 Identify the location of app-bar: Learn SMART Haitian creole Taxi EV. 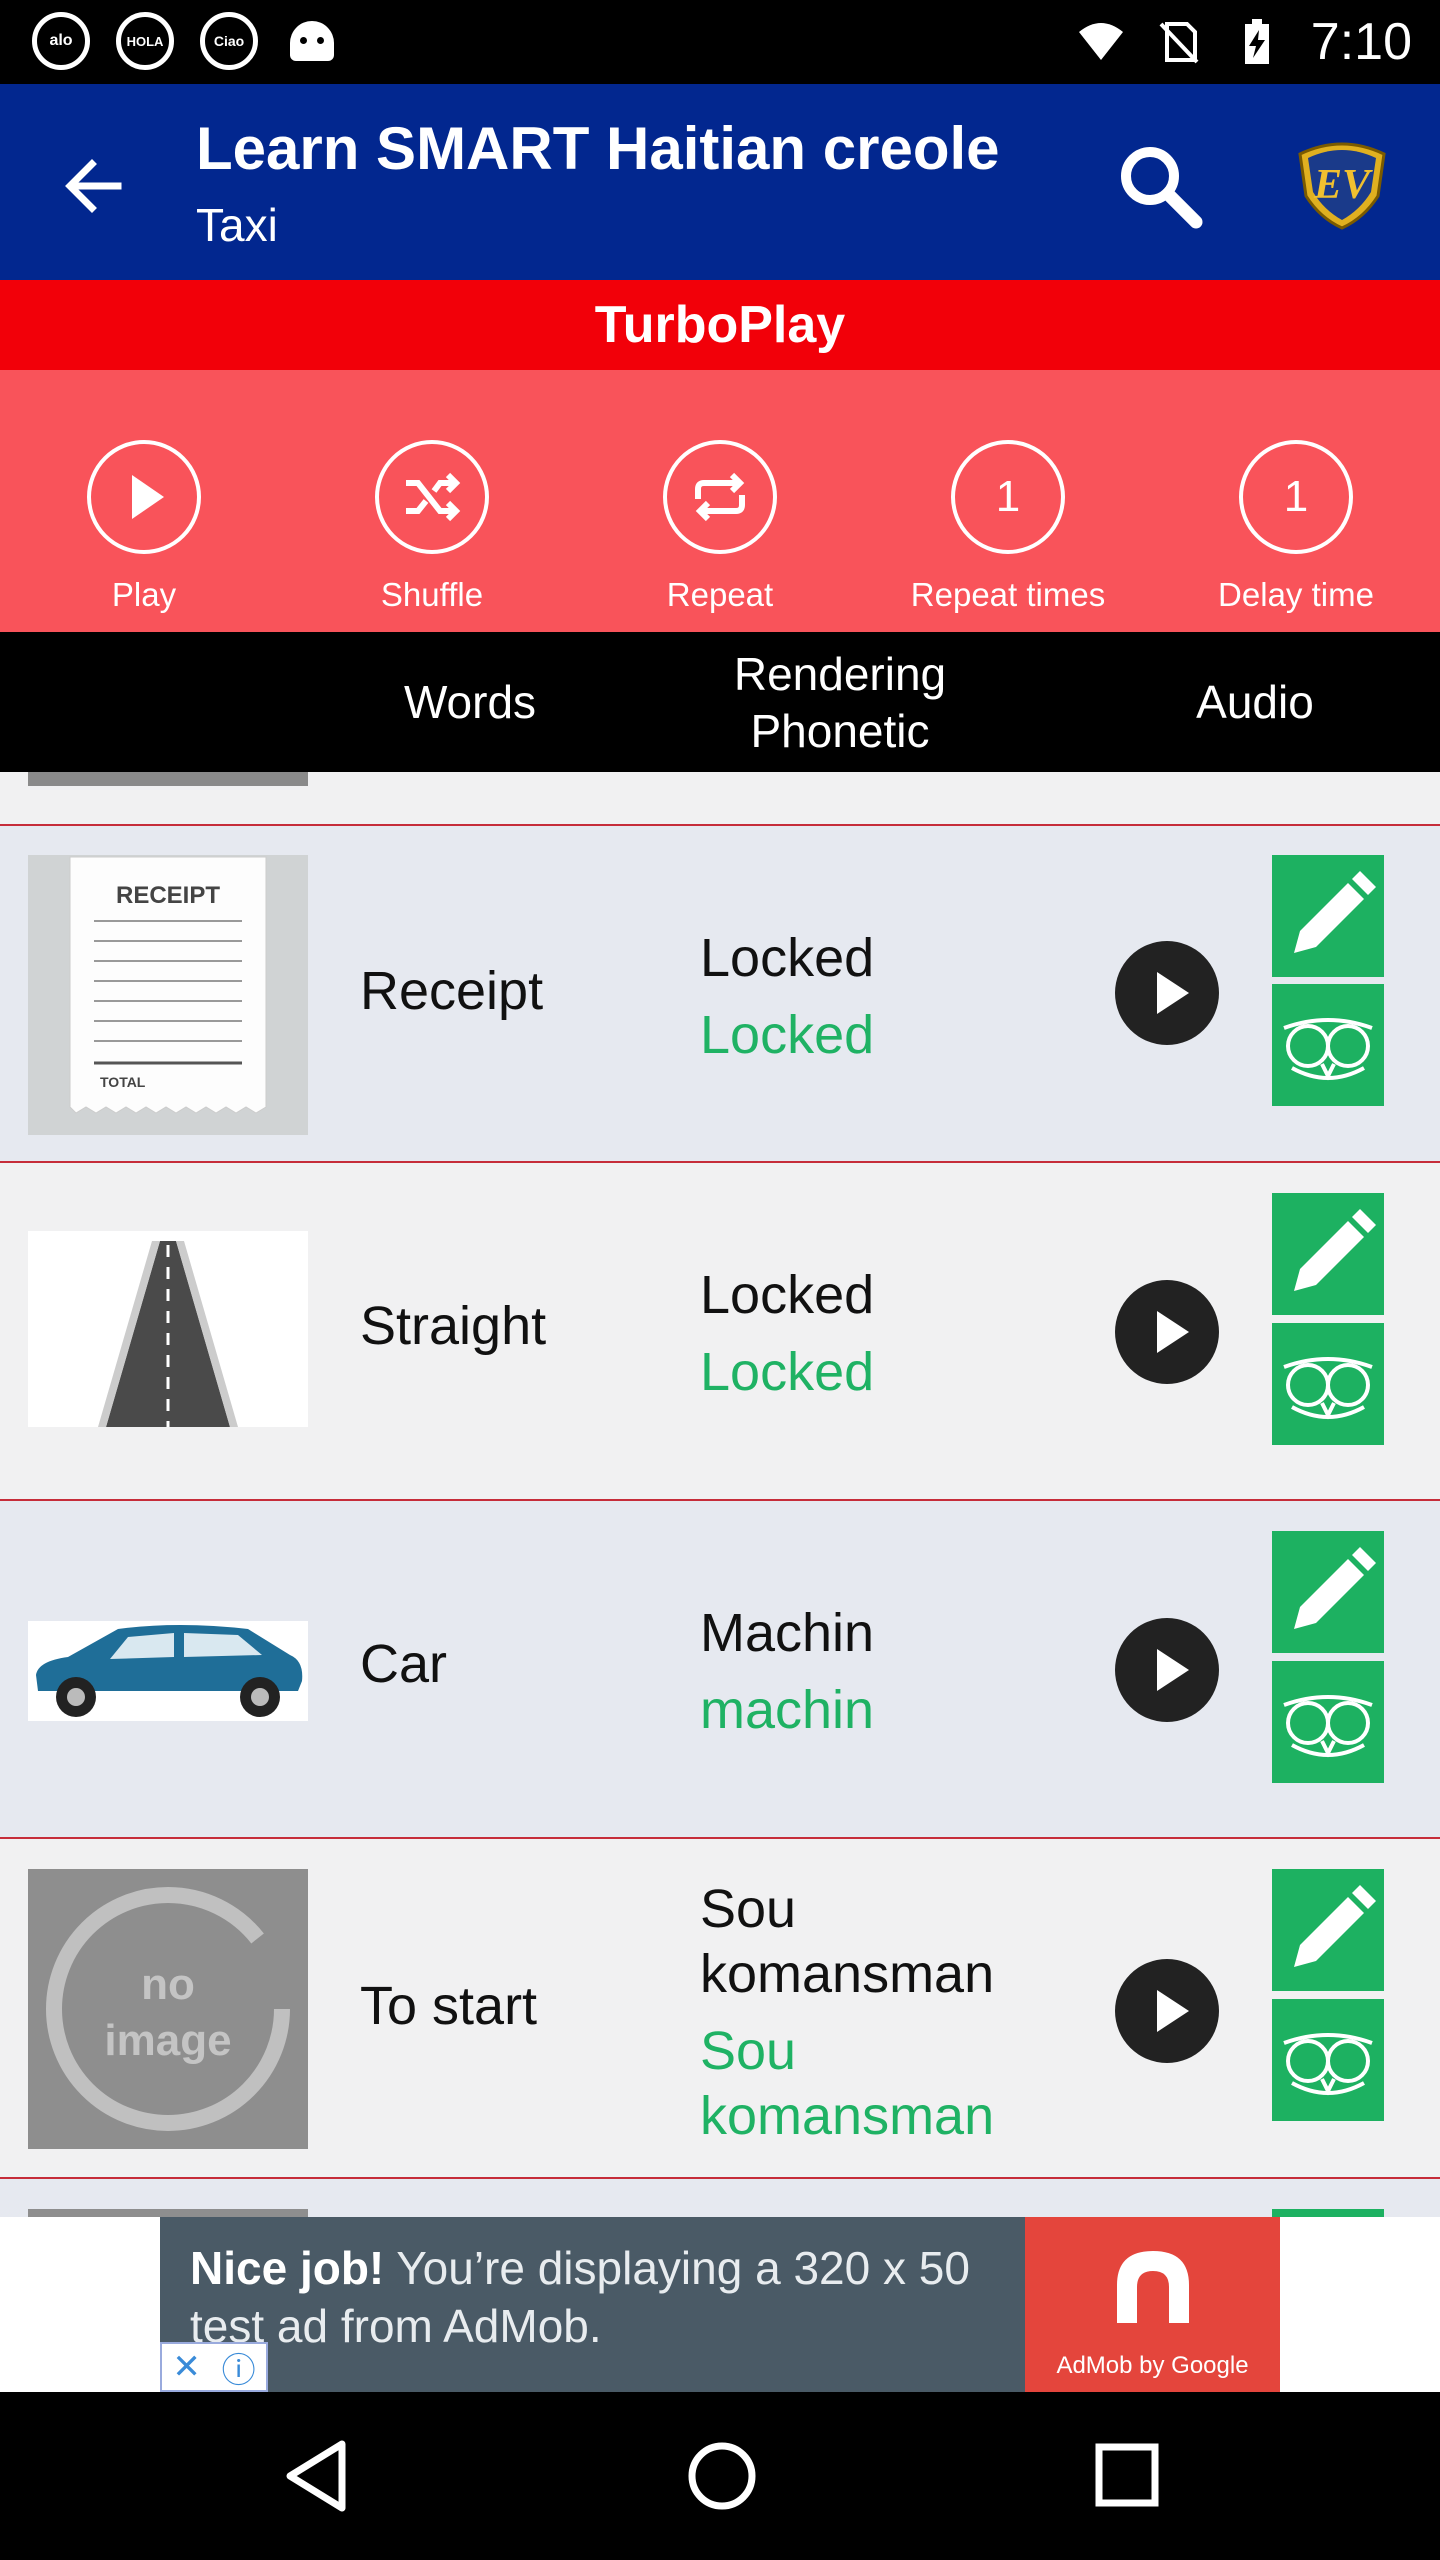
(720, 182).